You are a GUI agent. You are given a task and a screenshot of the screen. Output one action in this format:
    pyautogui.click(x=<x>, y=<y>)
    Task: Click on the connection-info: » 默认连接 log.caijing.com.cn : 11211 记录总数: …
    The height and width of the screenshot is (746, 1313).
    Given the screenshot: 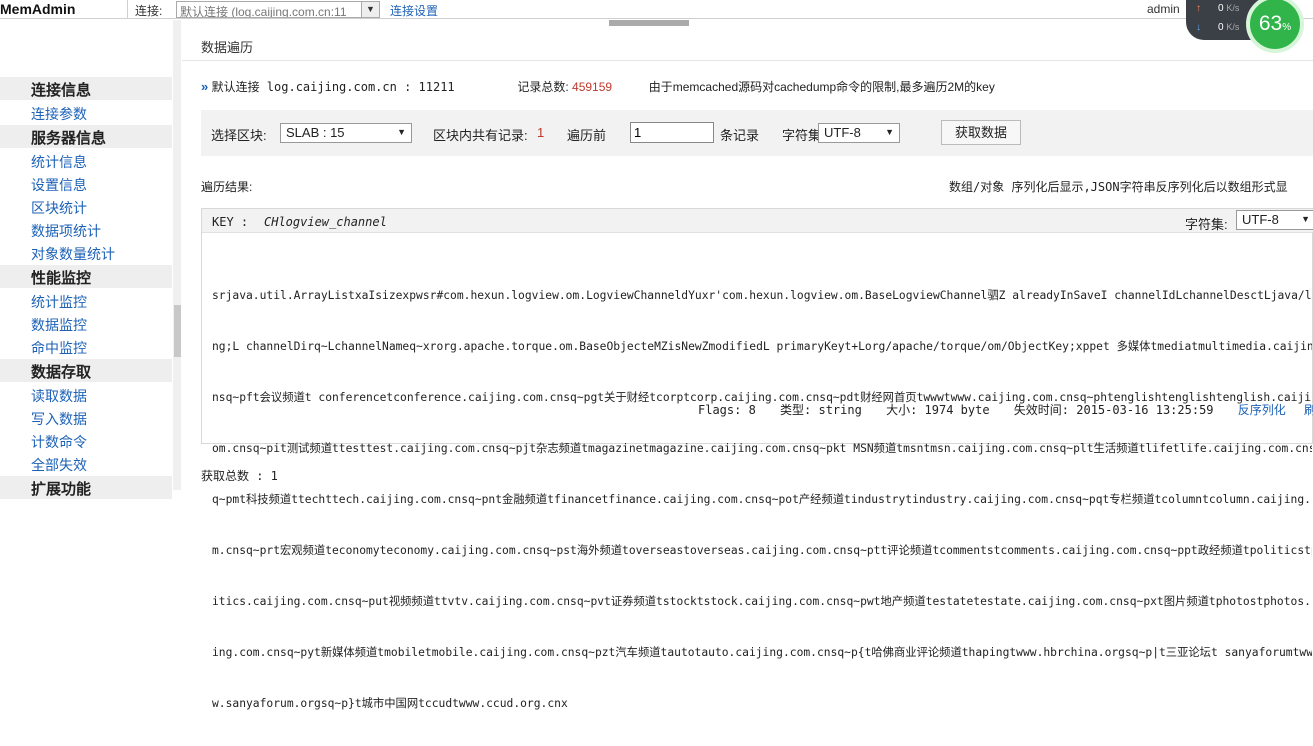 What is the action you would take?
    pyautogui.click(x=598, y=86)
    